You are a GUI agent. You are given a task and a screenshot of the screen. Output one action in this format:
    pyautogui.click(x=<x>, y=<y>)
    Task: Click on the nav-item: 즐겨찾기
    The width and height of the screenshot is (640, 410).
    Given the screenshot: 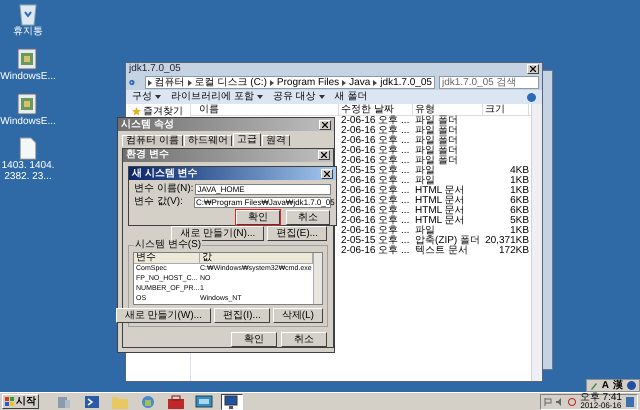 What is the action you would take?
    pyautogui.click(x=163, y=112)
    